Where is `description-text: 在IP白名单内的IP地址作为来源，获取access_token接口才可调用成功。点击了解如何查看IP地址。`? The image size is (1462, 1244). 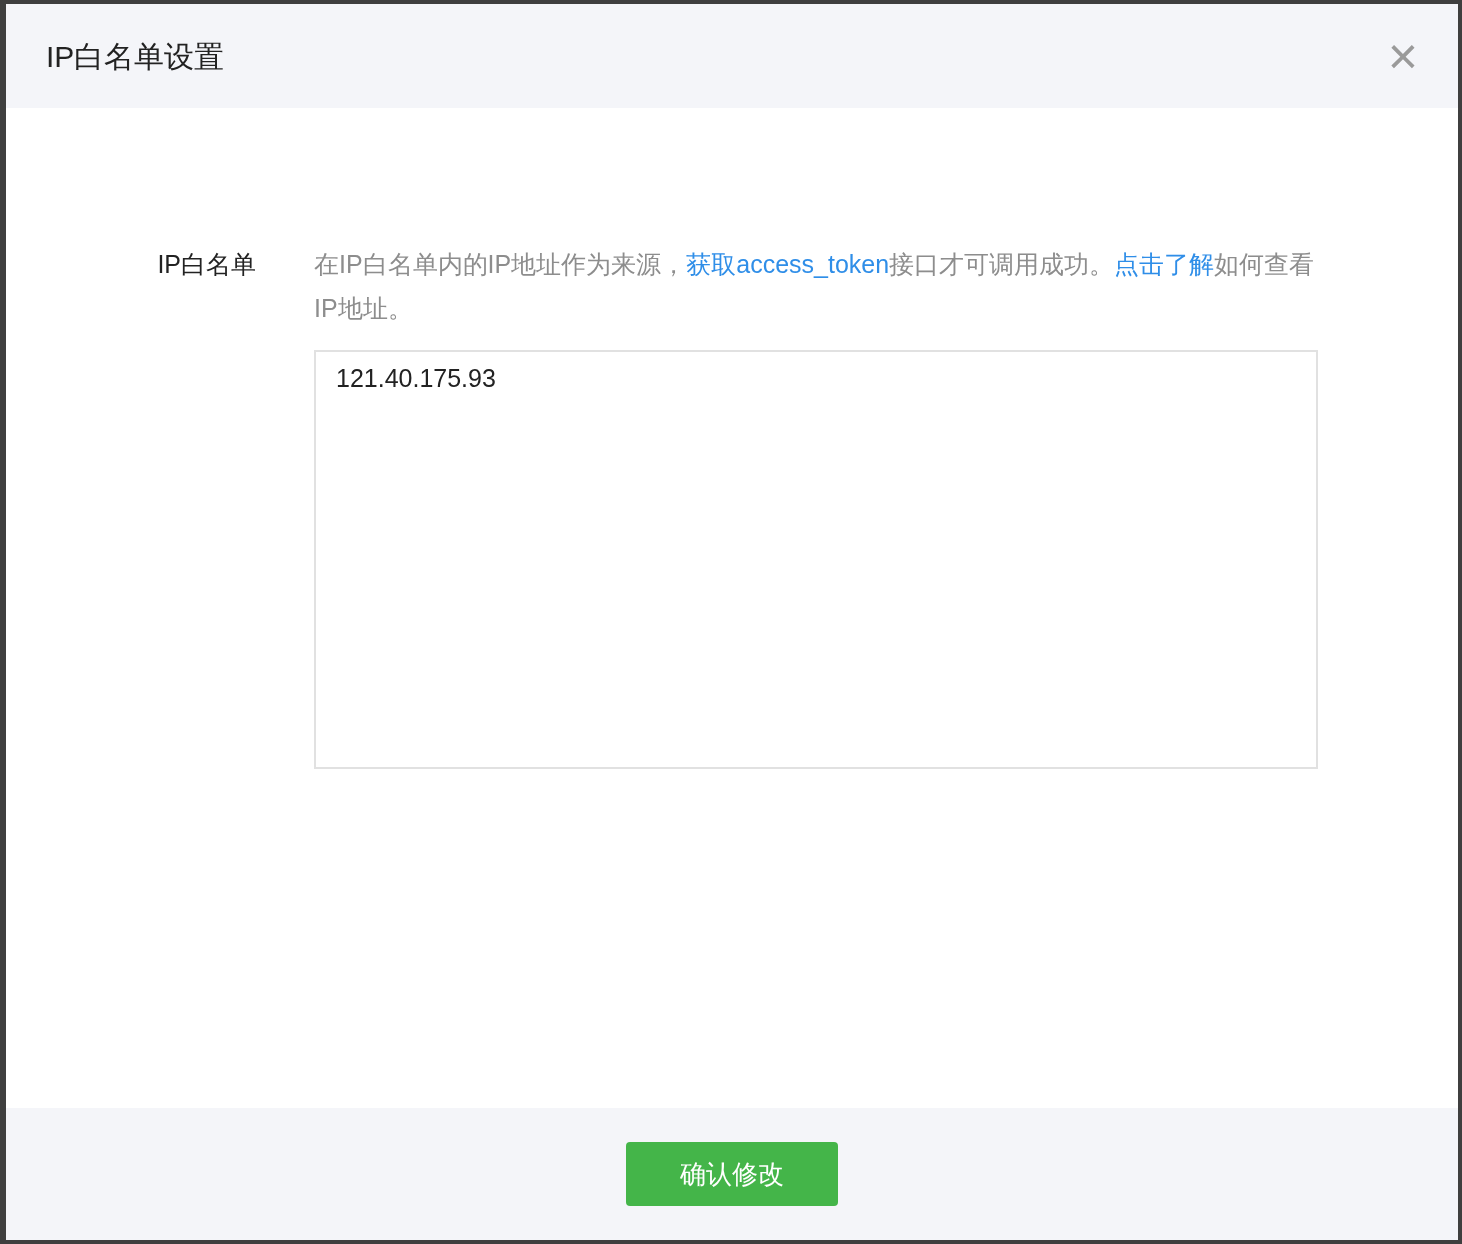 description-text: 在IP白名单内的IP地址作为来源，获取access_token接口才可调用成功。点击了解如何查看IP地址。 is located at coordinates (815, 286).